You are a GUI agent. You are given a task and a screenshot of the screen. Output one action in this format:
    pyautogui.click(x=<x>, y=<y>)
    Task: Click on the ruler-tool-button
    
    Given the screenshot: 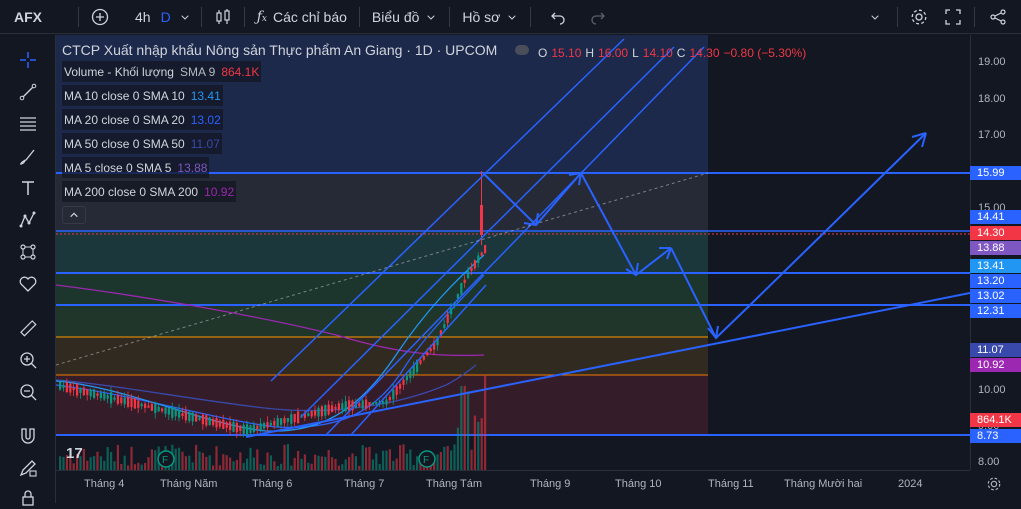 What is the action you would take?
    pyautogui.click(x=28, y=328)
    